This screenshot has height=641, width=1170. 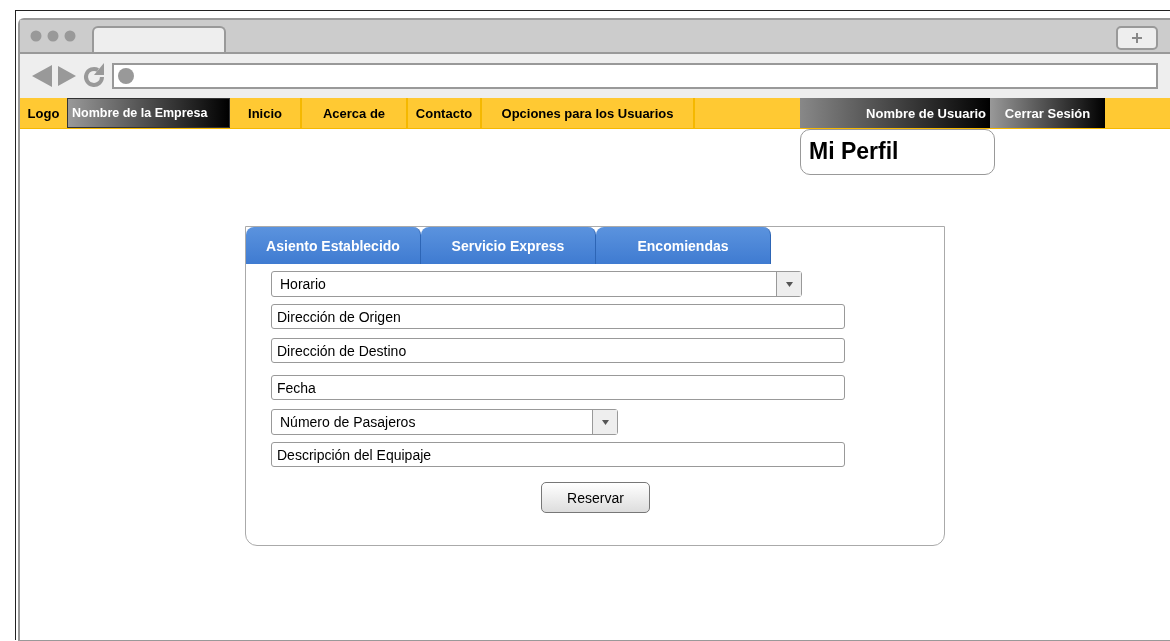 What do you see at coordinates (42, 76) in the screenshot?
I see `back-icon` at bounding box center [42, 76].